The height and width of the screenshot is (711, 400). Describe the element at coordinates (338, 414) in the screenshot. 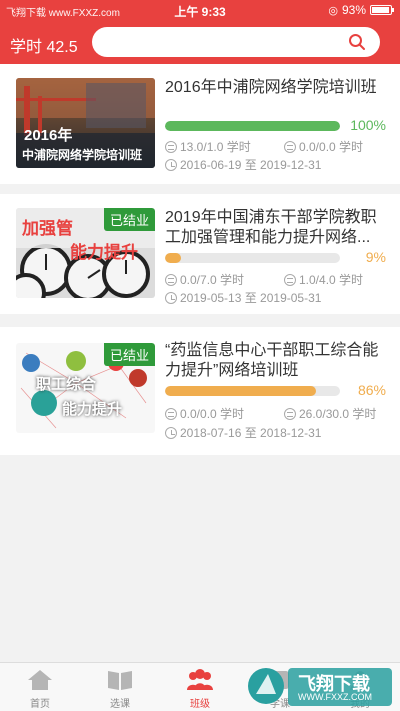

I see `elective-hours-text: 26.0/30.0 学时` at that location.